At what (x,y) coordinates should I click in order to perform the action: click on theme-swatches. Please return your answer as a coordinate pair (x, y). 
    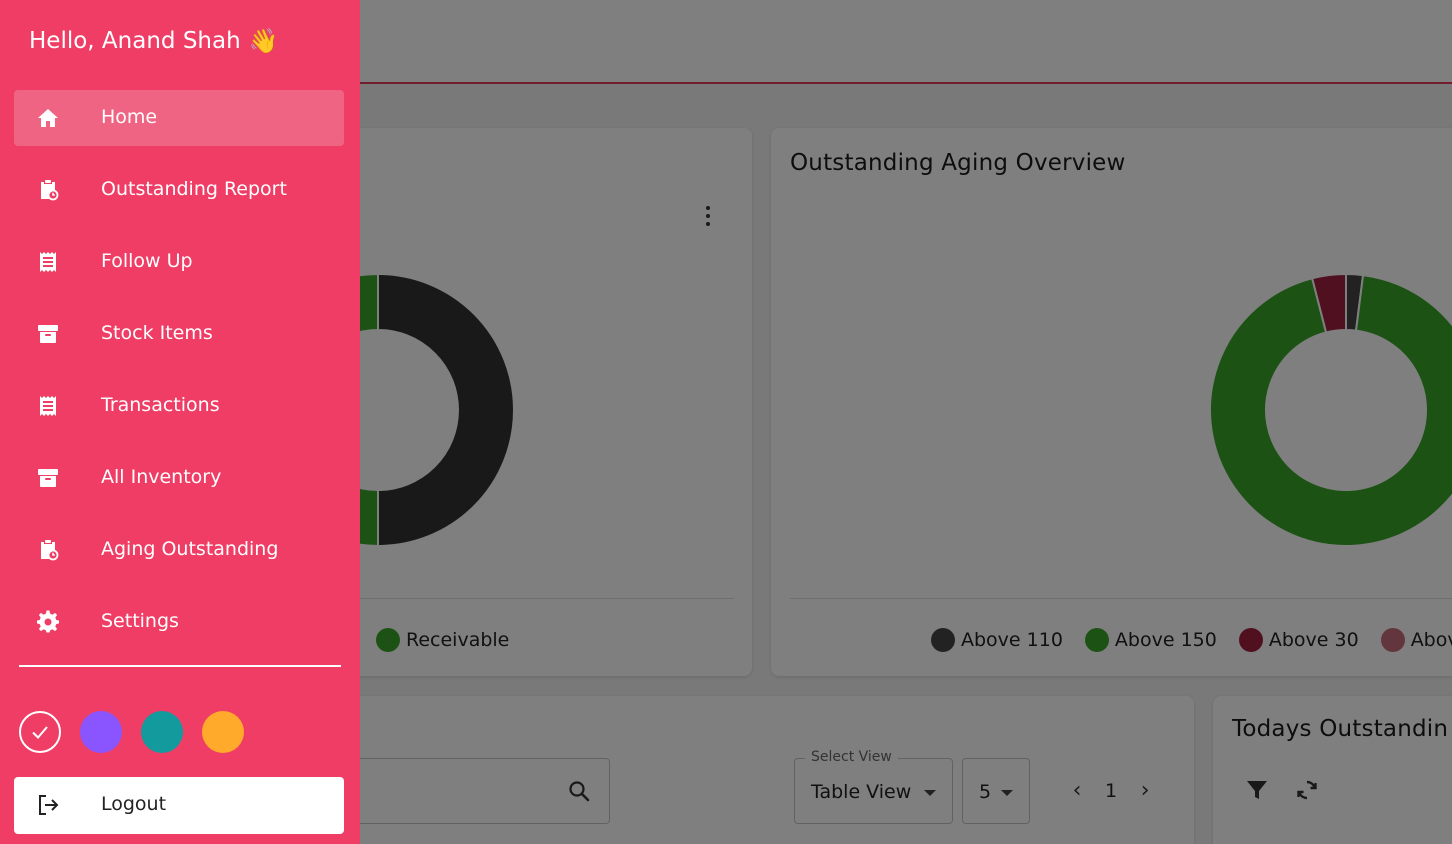
    Looking at the image, I should click on (131, 732).